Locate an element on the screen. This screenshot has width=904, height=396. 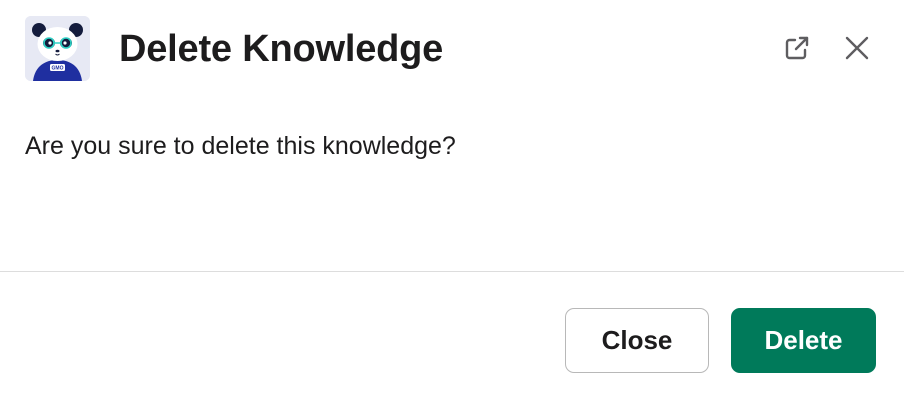
panda-mascot-icon: GMO is located at coordinates (57, 48).